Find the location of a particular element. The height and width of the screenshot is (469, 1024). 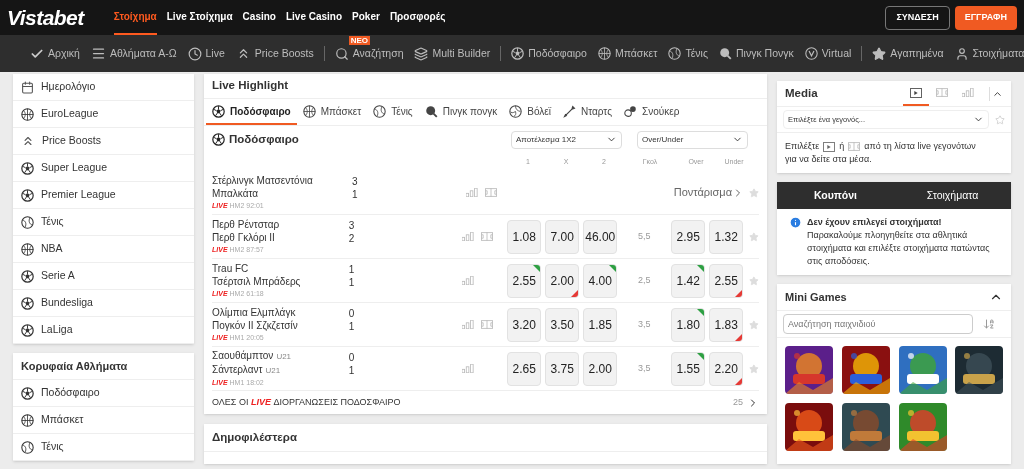

sort-icon is located at coordinates (989, 324).